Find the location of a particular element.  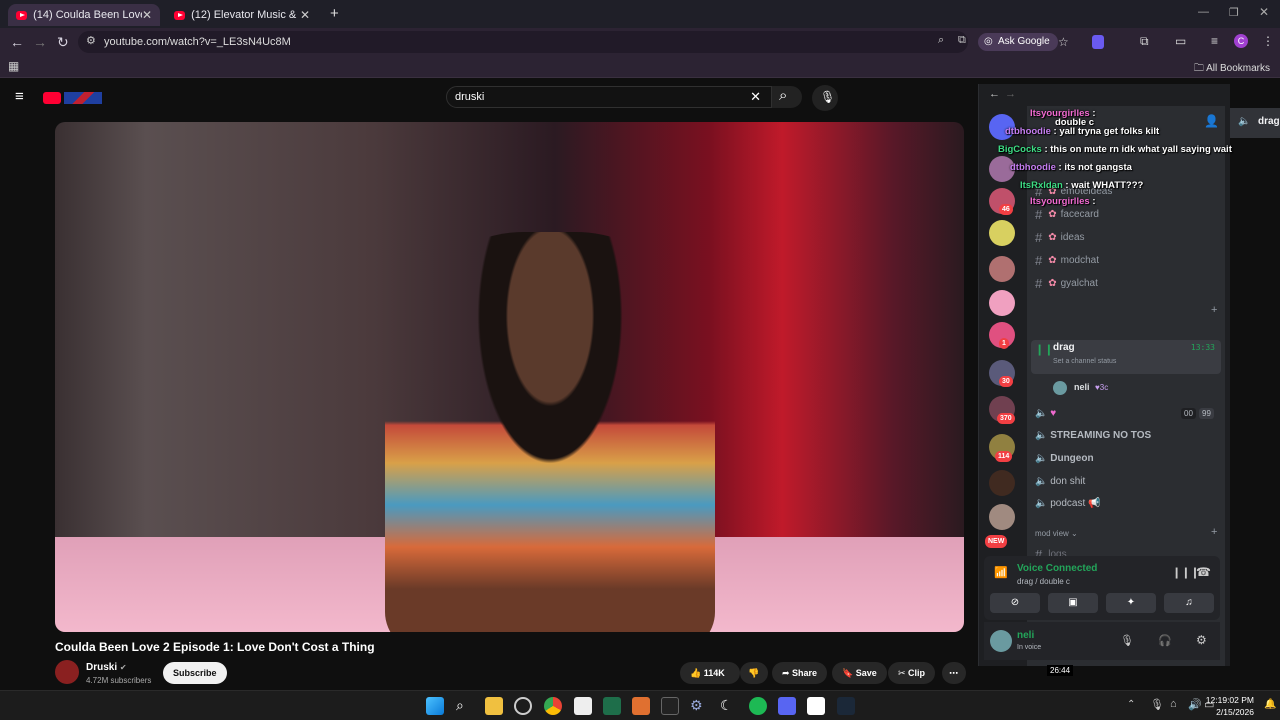

voice-channel-drag: ❙❙ drag 13:33 Set a channel status is located at coordinates (1126, 357).